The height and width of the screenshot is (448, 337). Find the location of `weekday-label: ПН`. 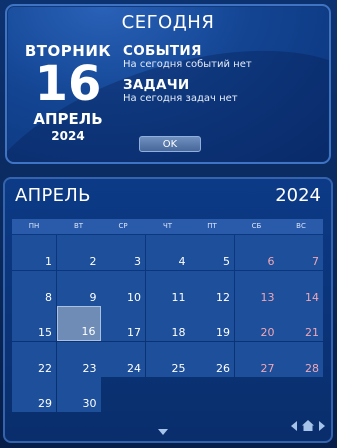

weekday-label: ПН is located at coordinates (34, 226).